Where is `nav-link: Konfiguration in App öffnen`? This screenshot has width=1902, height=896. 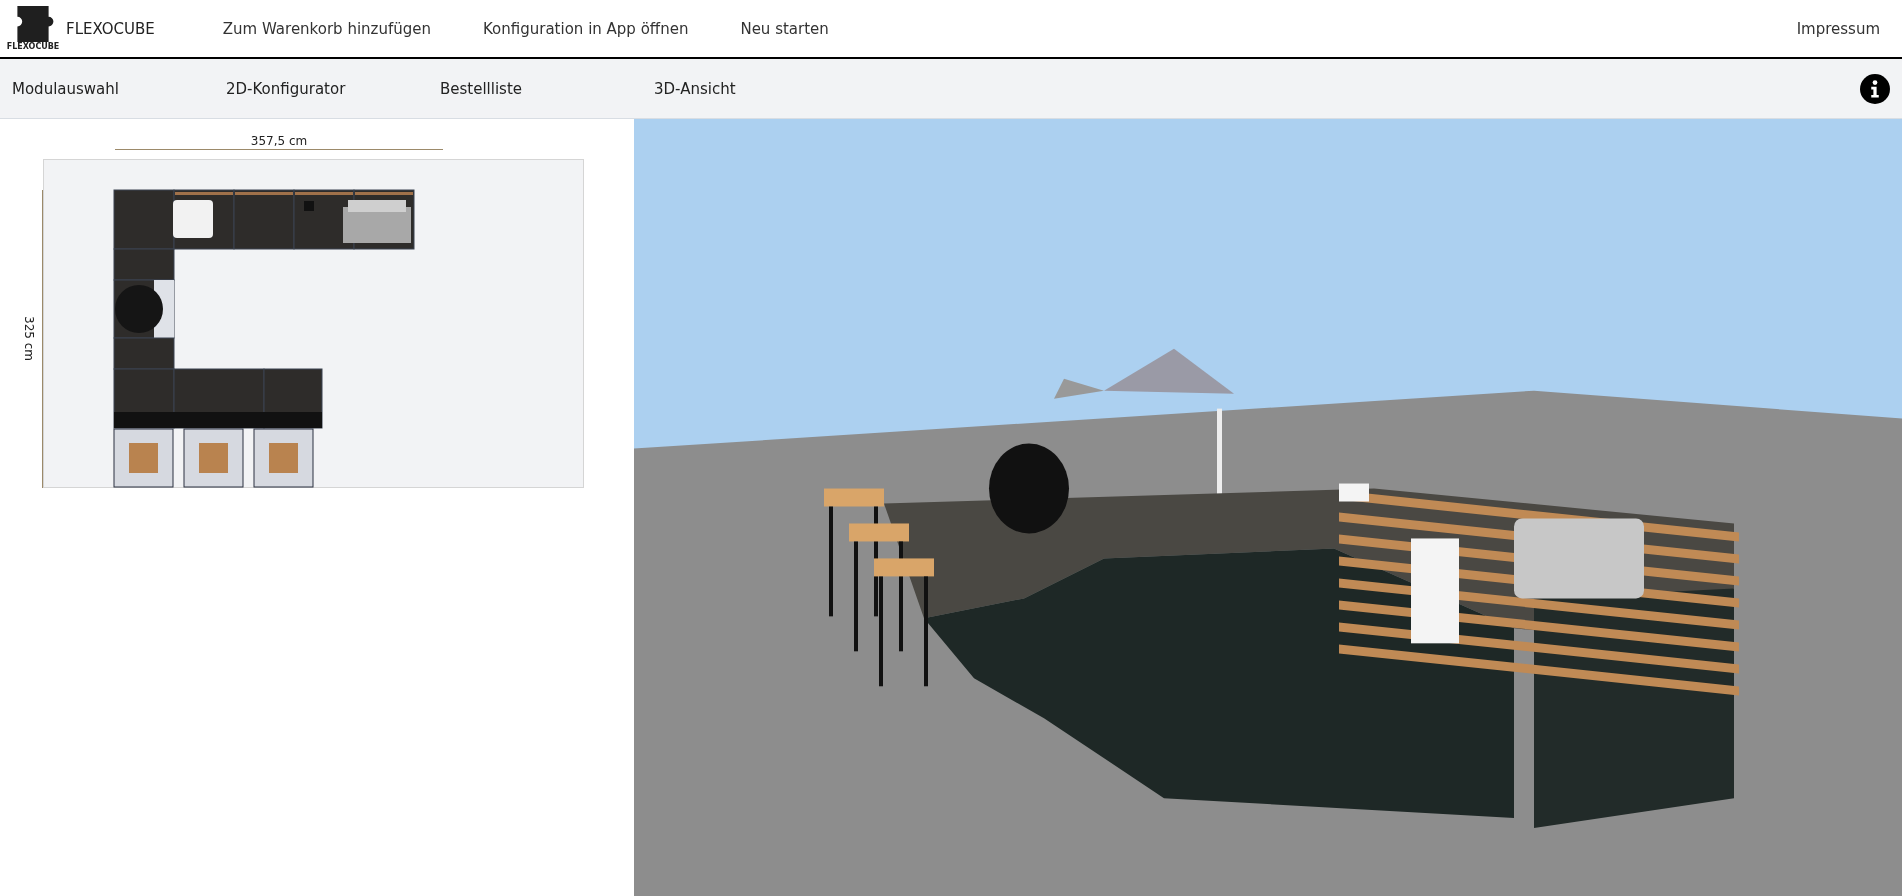
nav-link: Konfiguration in App öffnen is located at coordinates (586, 28).